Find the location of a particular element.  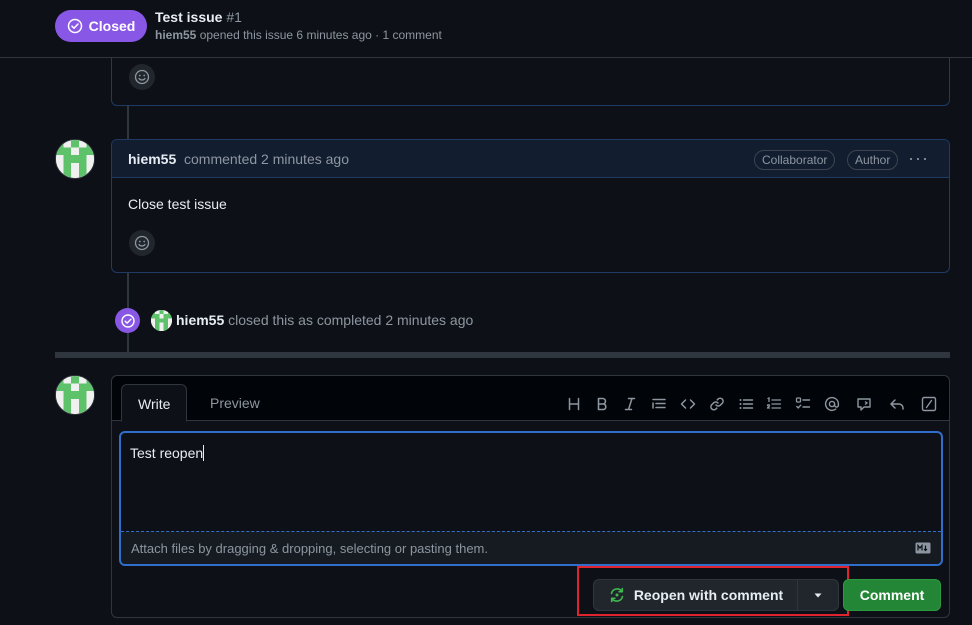

code-icon is located at coordinates (688, 404).